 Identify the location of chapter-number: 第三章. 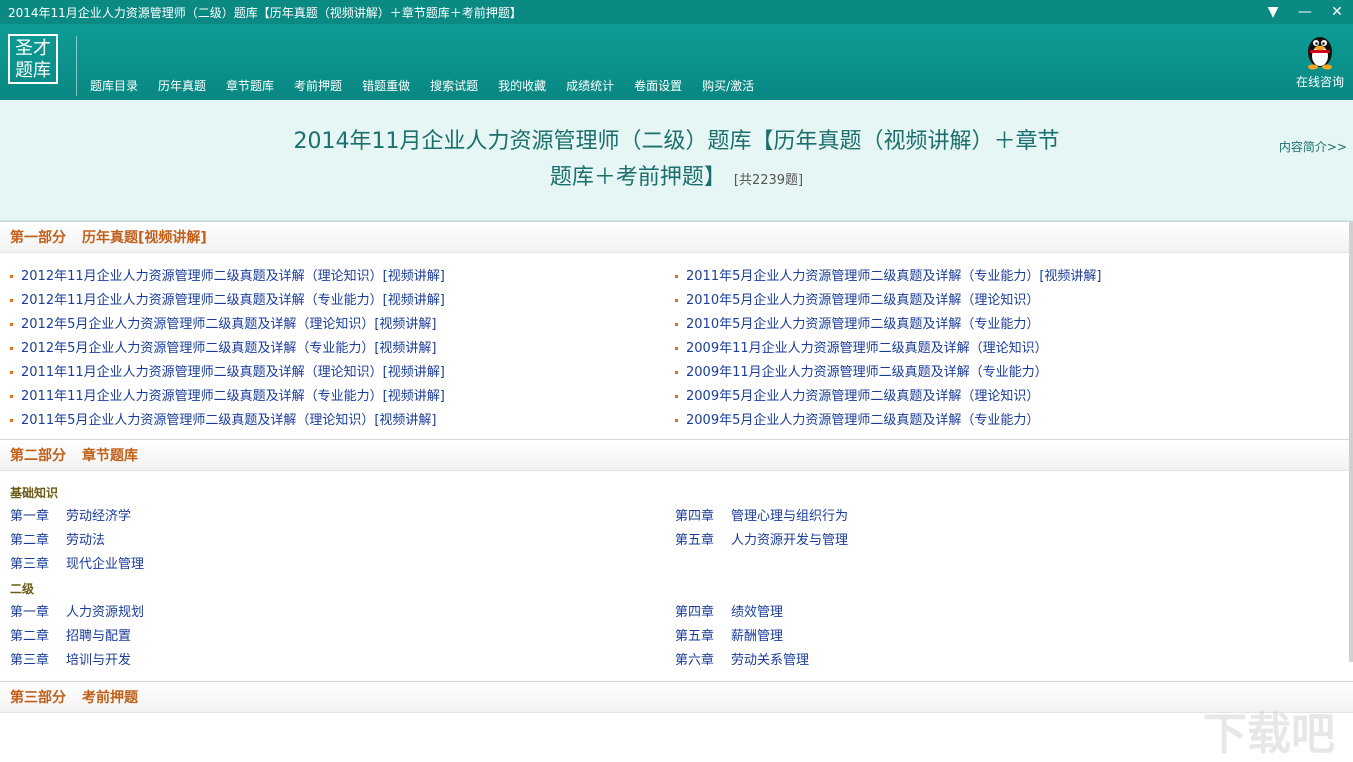
(38, 661).